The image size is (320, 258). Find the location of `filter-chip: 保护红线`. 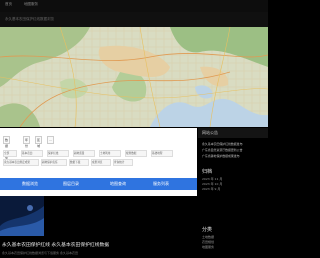

filter-chip: 保护红线 is located at coordinates (58, 153).